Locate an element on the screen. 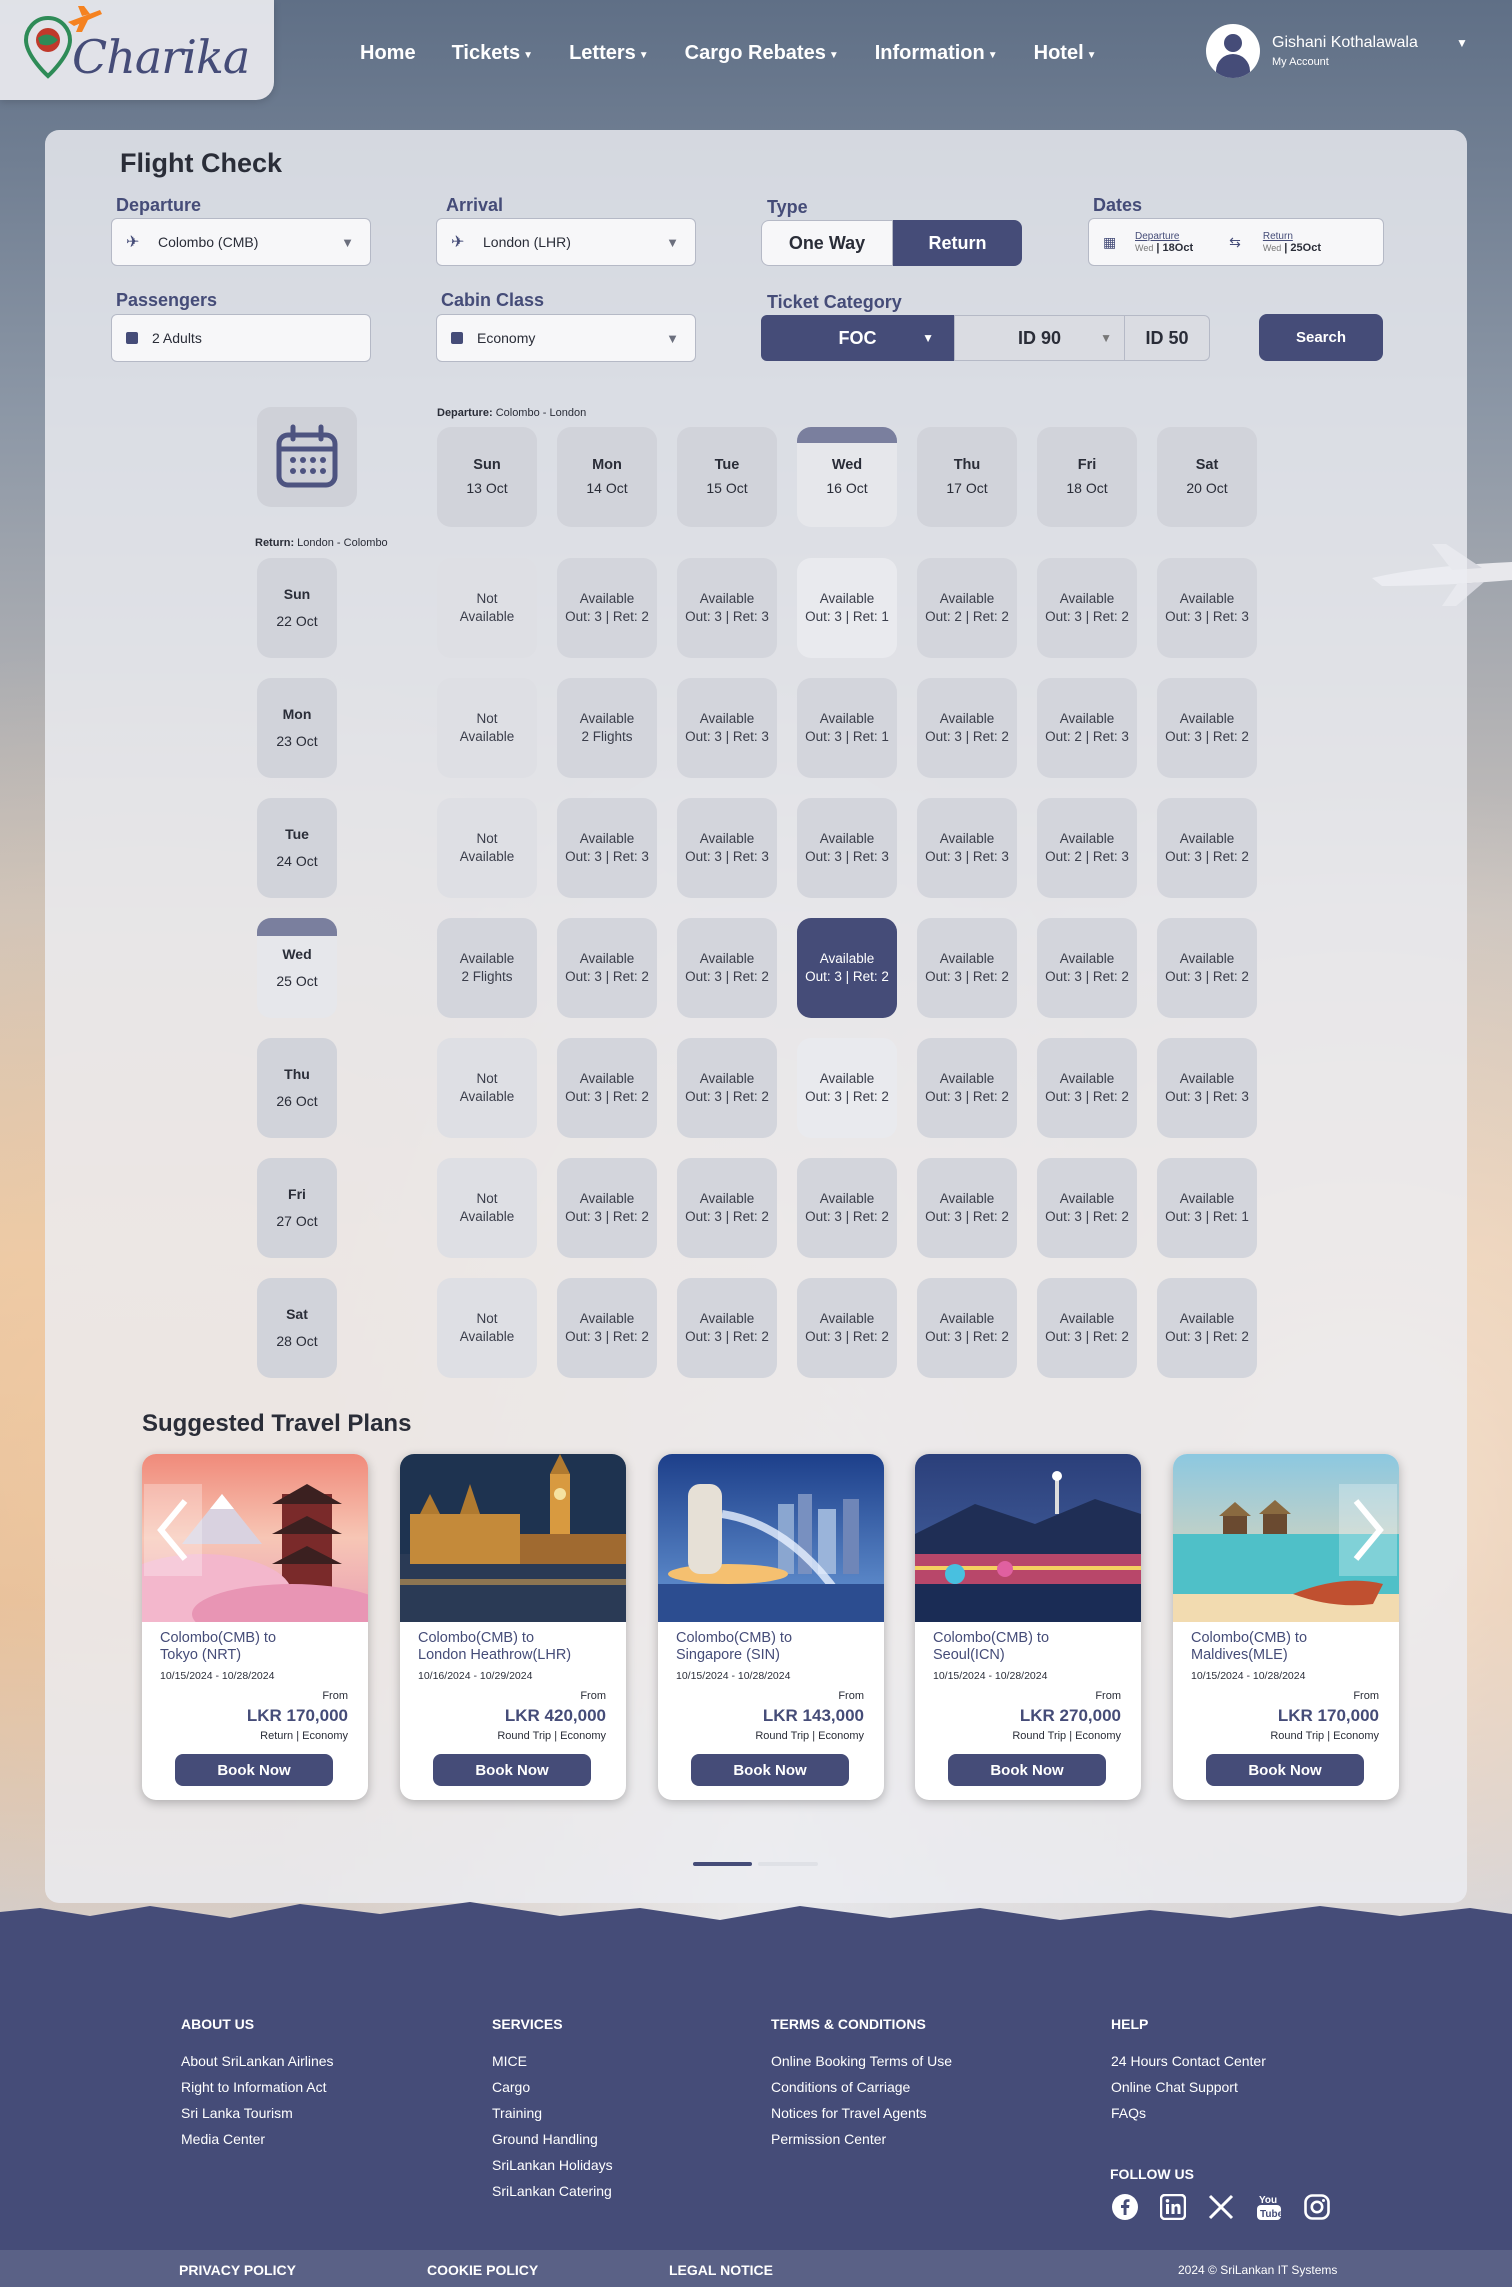 The height and width of the screenshot is (2287, 1512). nav-information: Information ▼ is located at coordinates (936, 53).